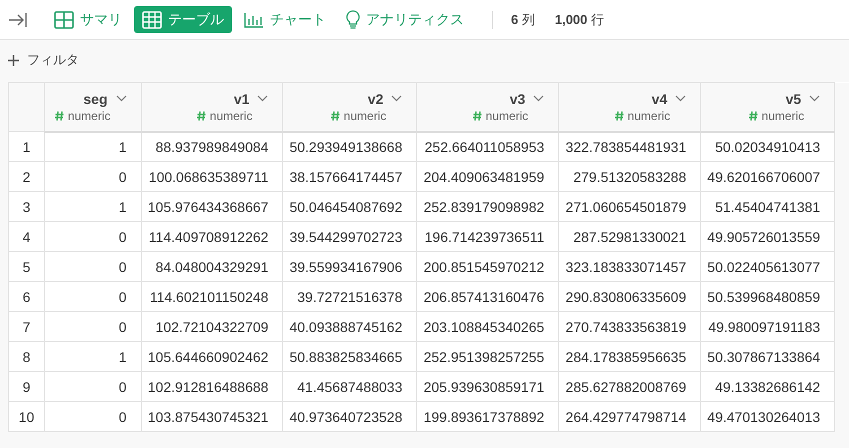 The image size is (849, 448). Describe the element at coordinates (767, 297) in the screenshot. I see `table-cell: 50.539968480859` at that location.